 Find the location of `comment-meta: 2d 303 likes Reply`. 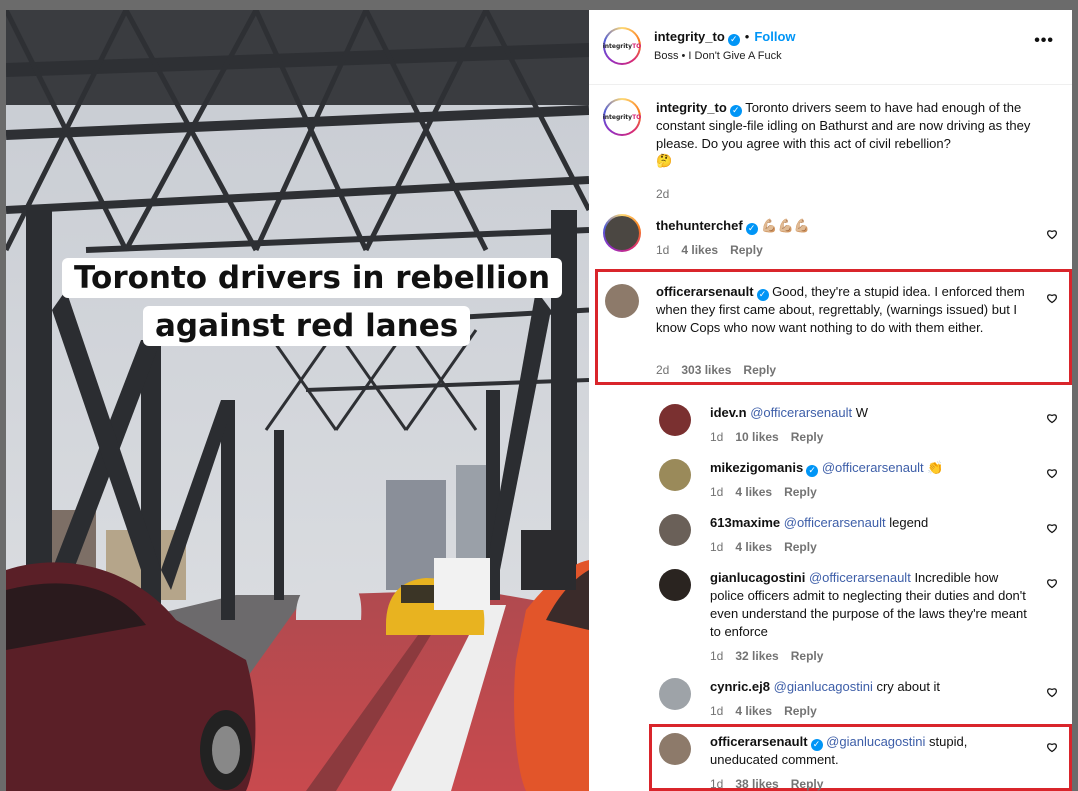

comment-meta: 2d 303 likes Reply is located at coordinates (722, 370).